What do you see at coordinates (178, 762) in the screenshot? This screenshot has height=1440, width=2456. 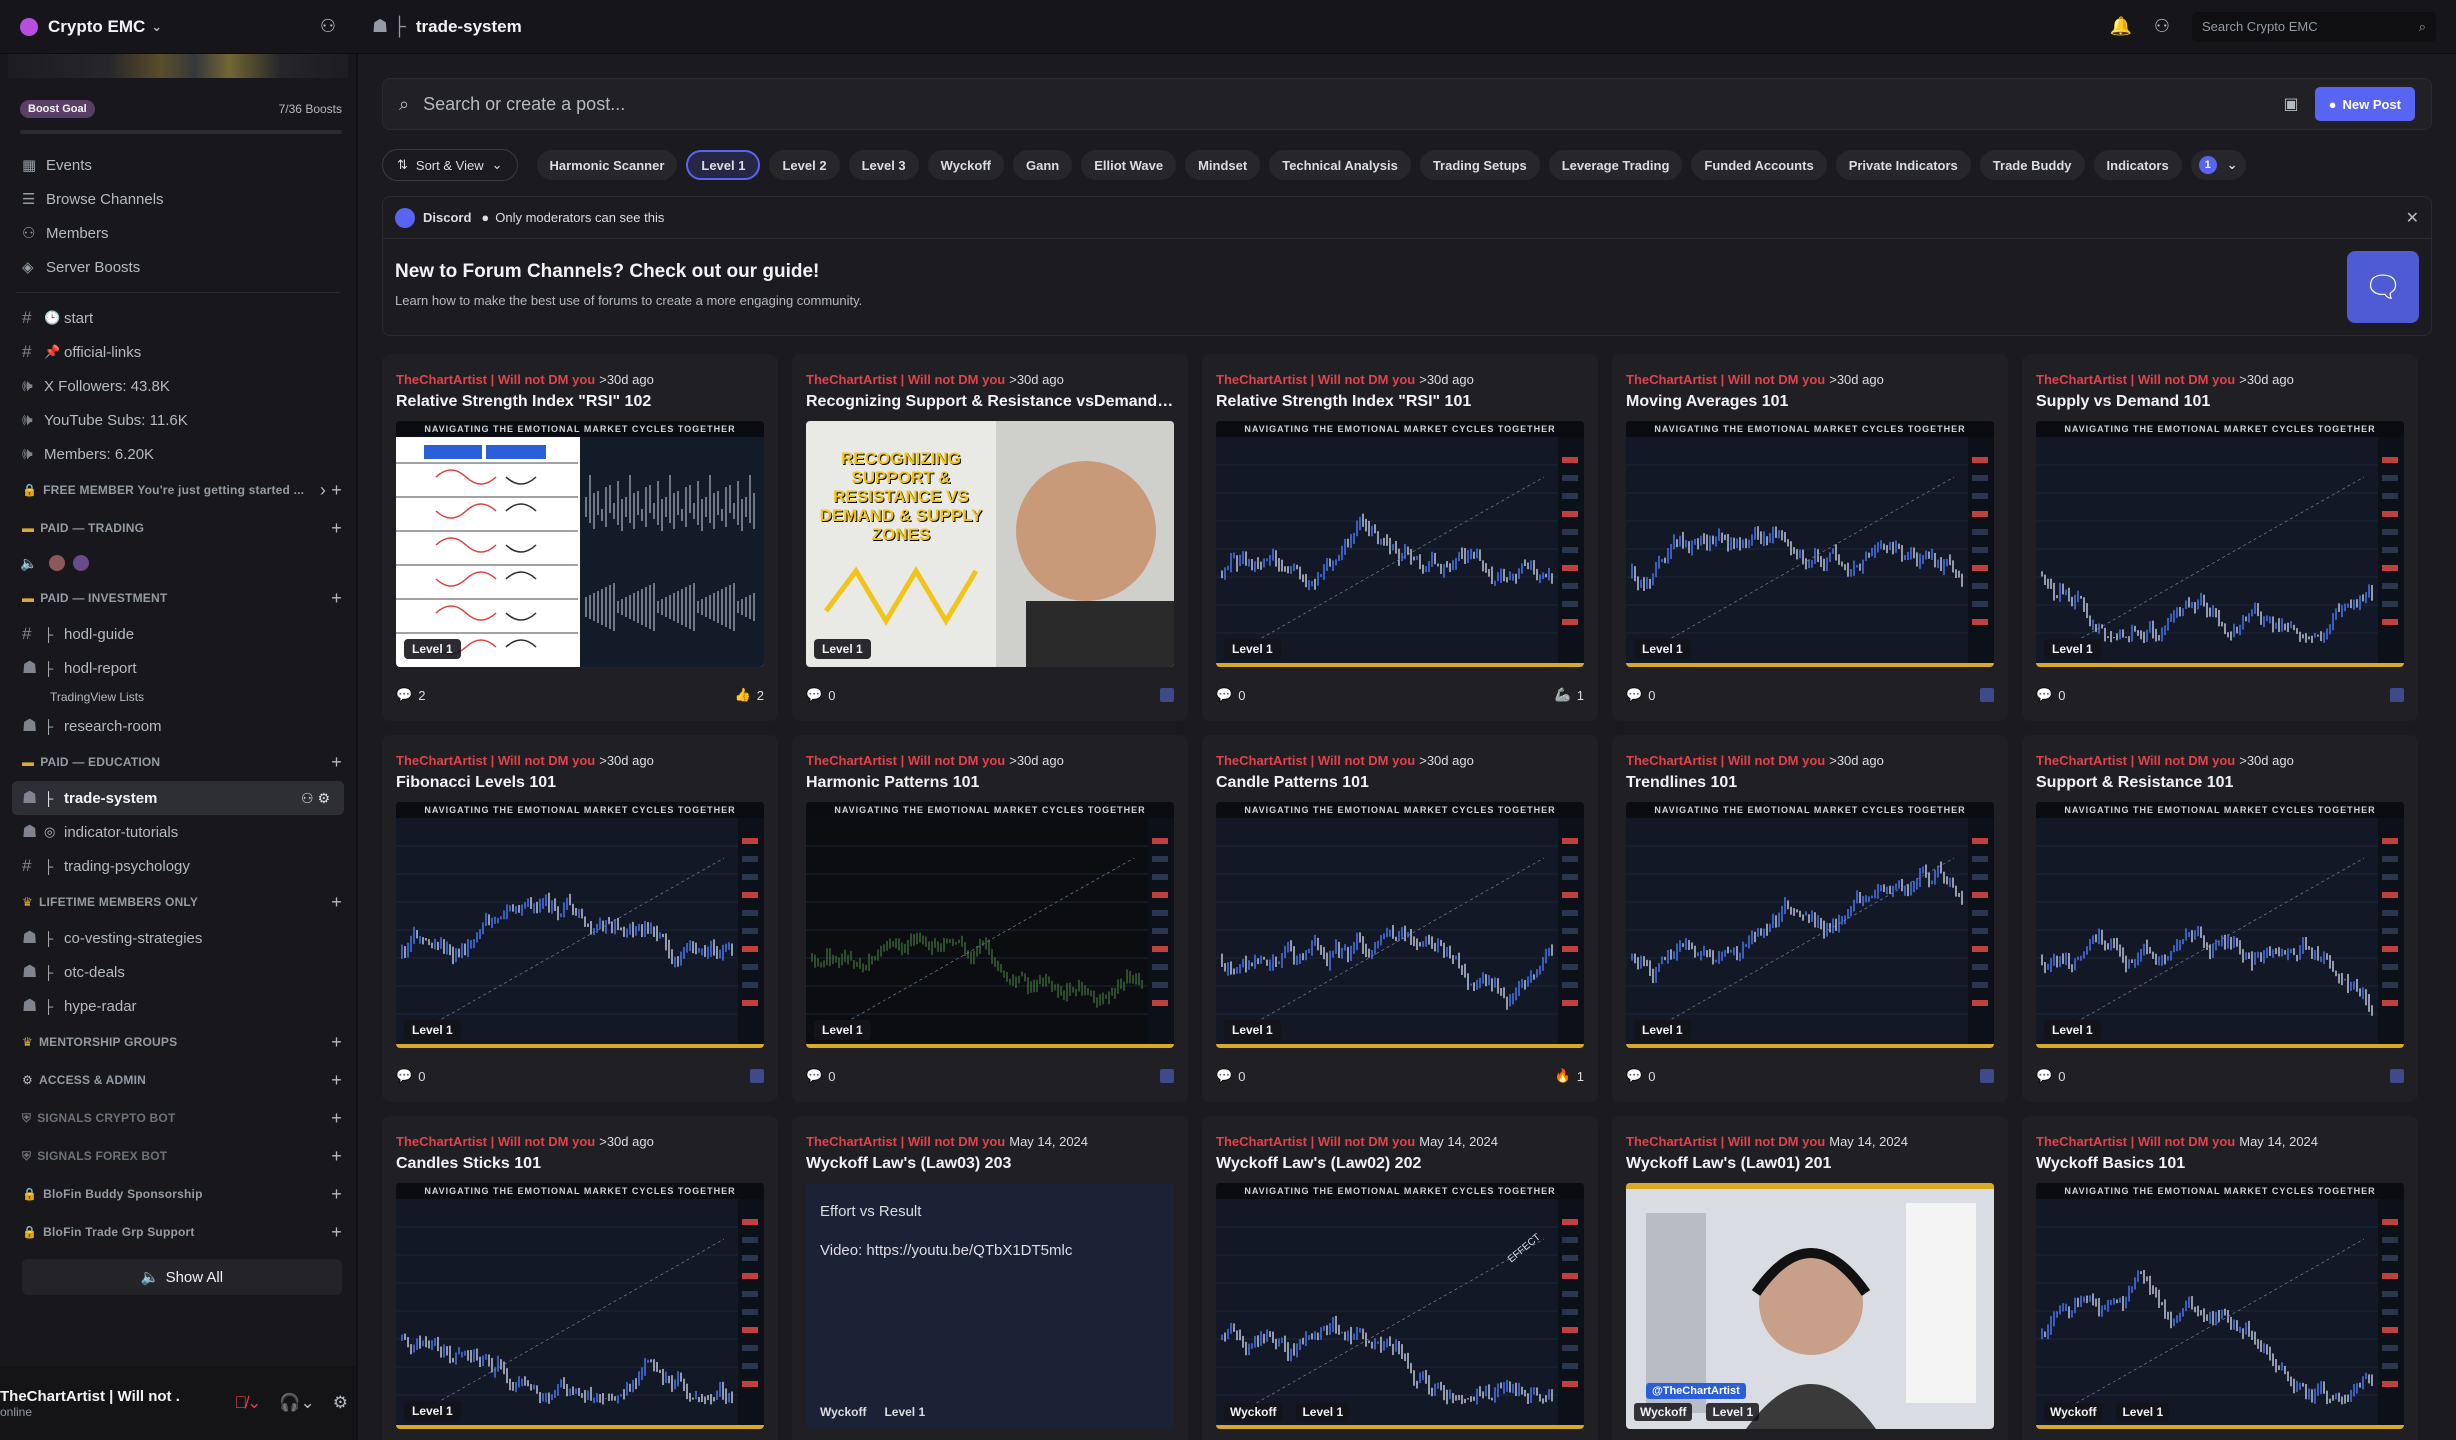 I see `category-paid-education: ▬ PAID — EDUCATION +` at bounding box center [178, 762].